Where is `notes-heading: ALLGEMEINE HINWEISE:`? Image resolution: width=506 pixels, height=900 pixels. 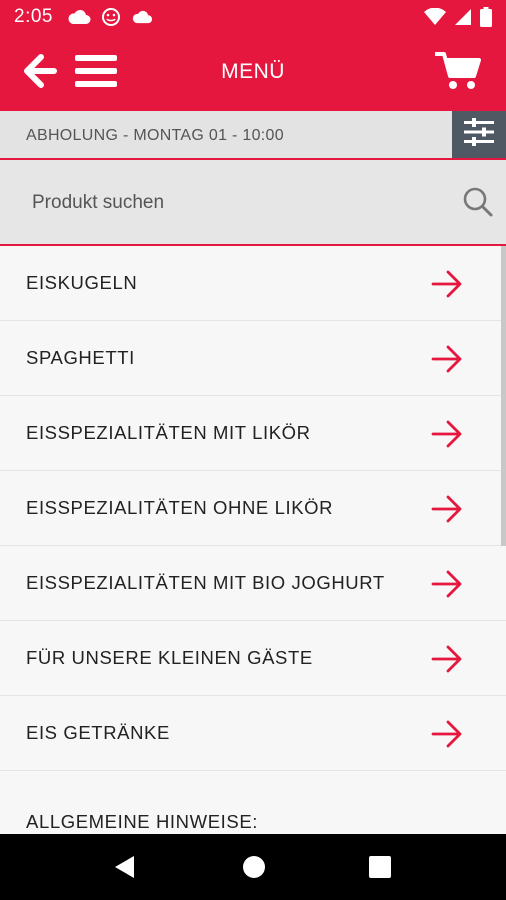
notes-heading: ALLGEMEINE HINWEISE: is located at coordinates (142, 821).